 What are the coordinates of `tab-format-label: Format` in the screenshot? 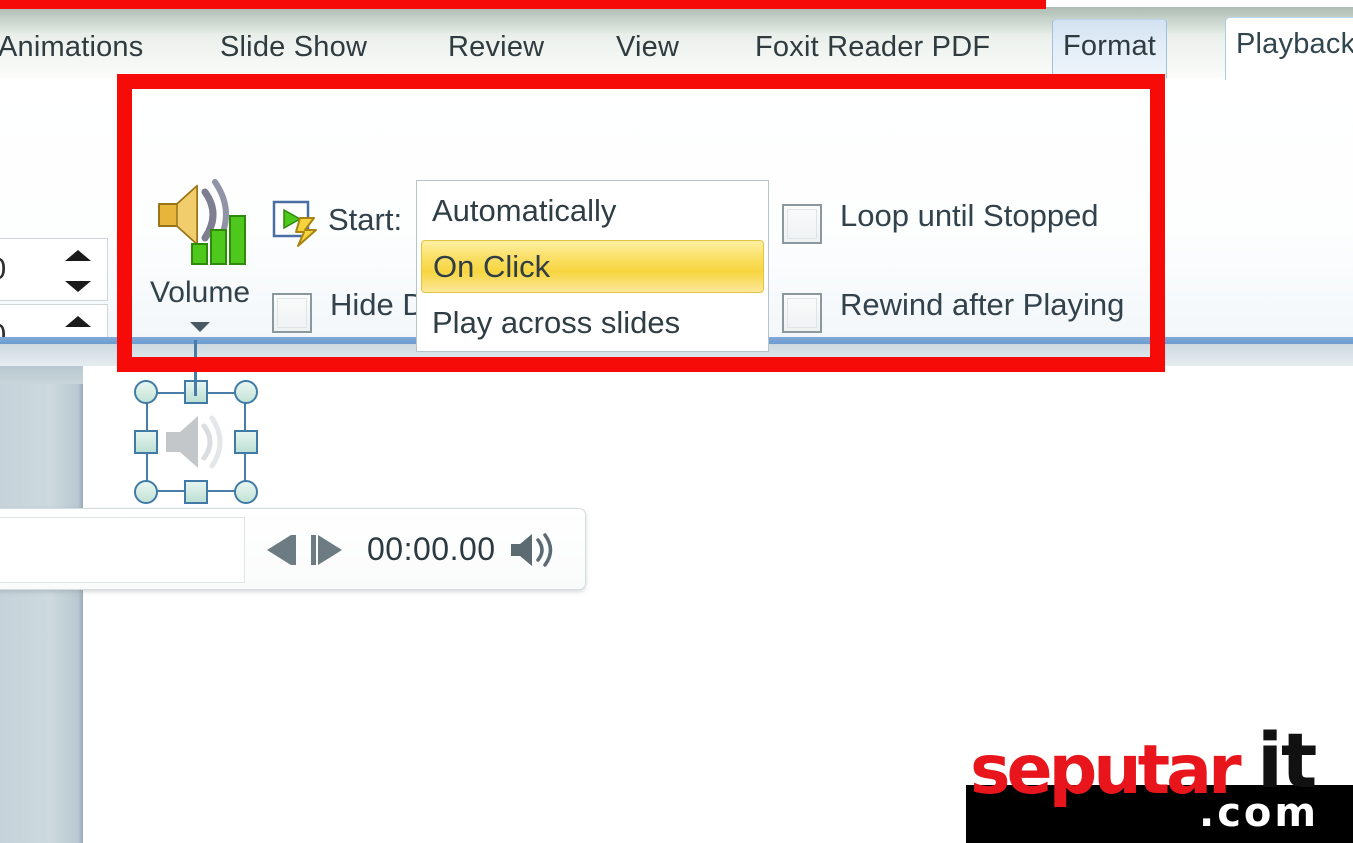 It's located at (1110, 46).